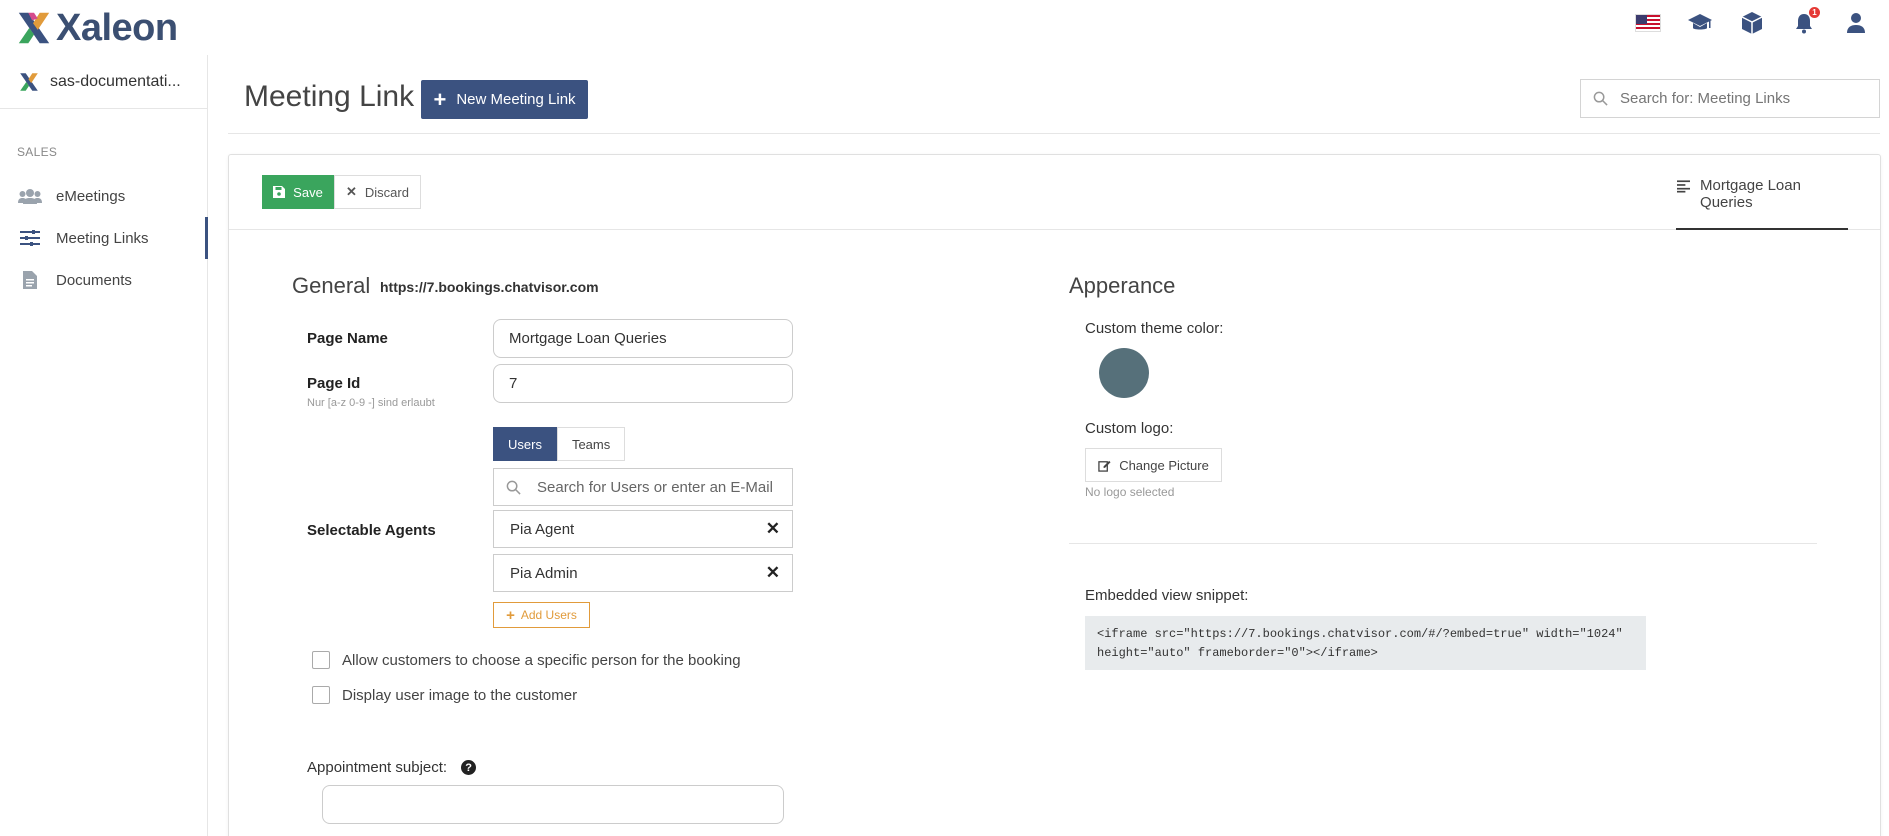 This screenshot has height=836, width=1889. I want to click on users-icon, so click(30, 196).